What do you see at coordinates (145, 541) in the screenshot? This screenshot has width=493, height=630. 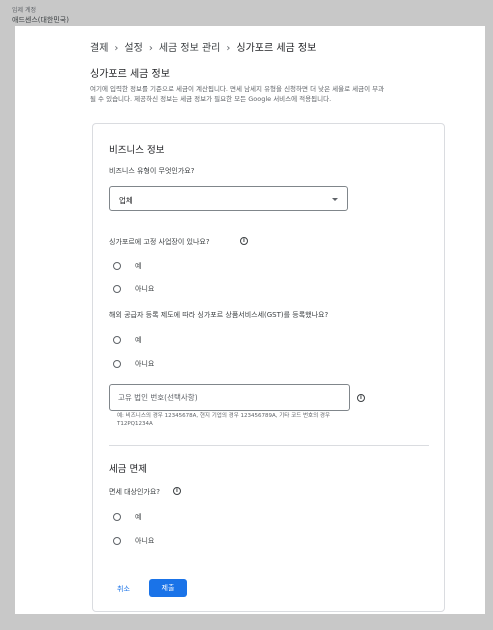 I see `exemption-no-label: 아니요` at bounding box center [145, 541].